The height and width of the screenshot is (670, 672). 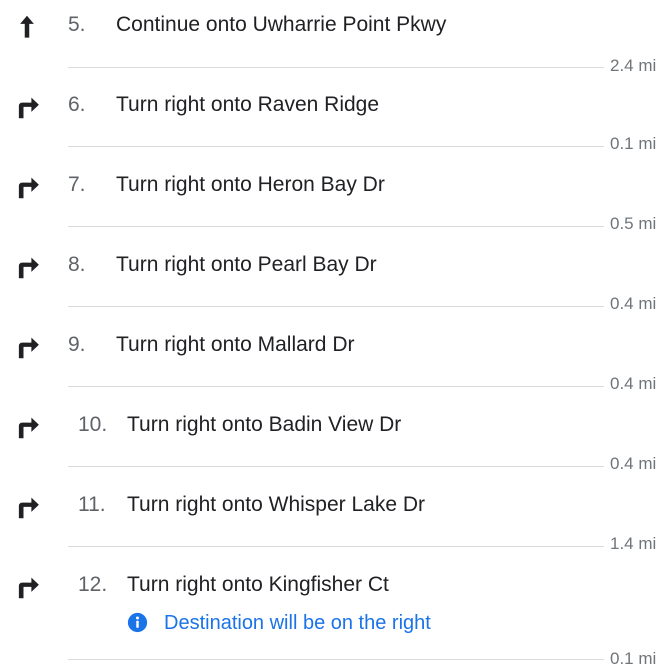 I want to click on info-icon, so click(x=137, y=622).